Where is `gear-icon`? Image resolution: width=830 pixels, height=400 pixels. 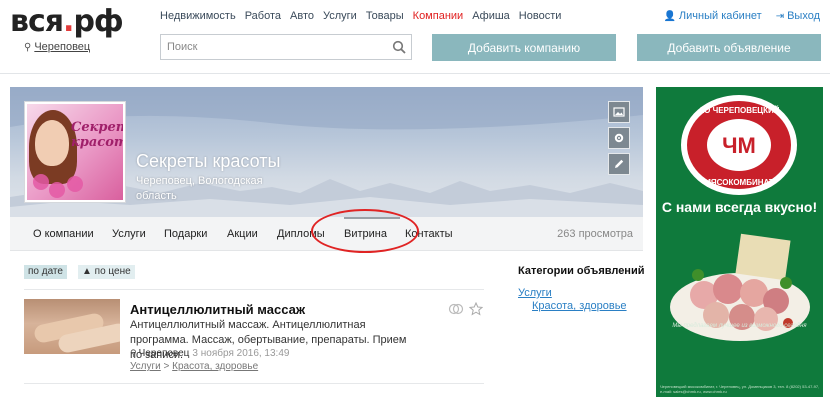
gear-icon is located at coordinates (619, 138).